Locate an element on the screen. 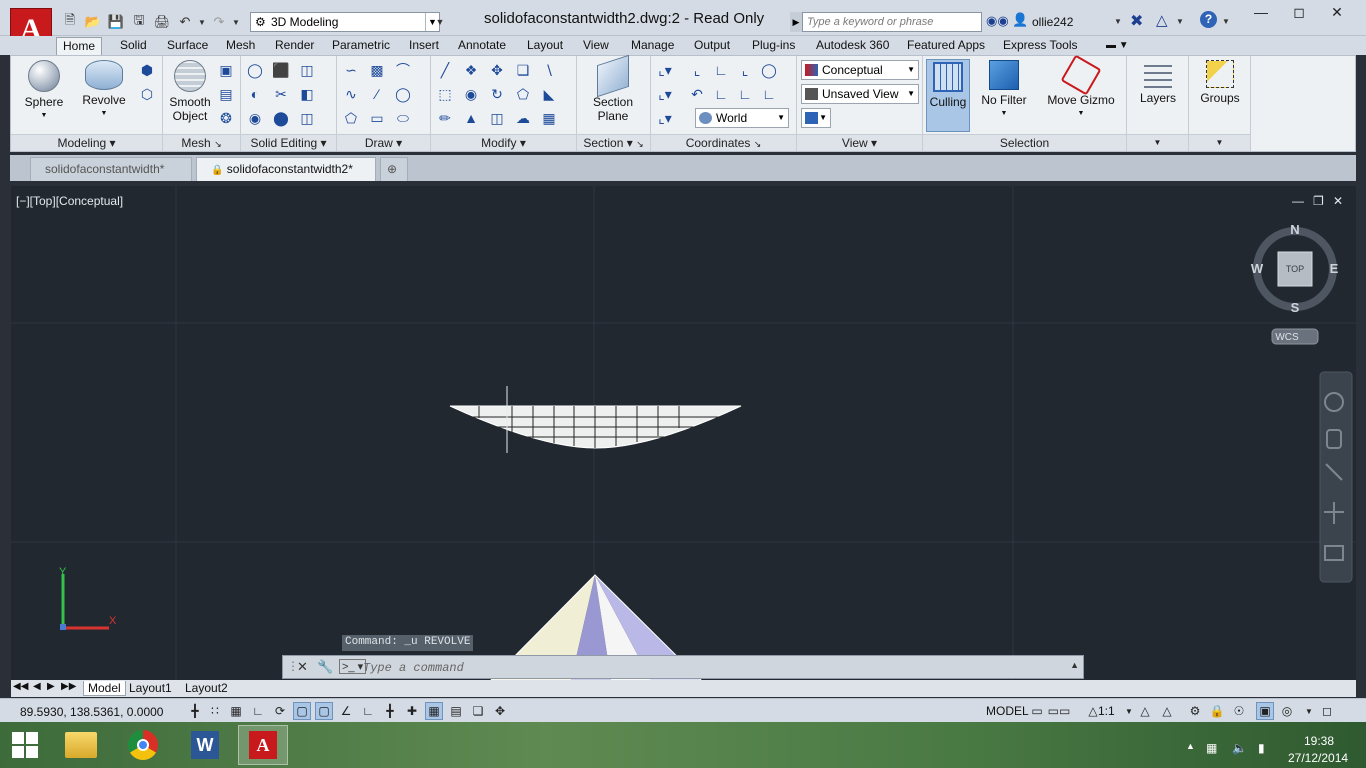  open-folder-icon: 📂 is located at coordinates (93, 22).